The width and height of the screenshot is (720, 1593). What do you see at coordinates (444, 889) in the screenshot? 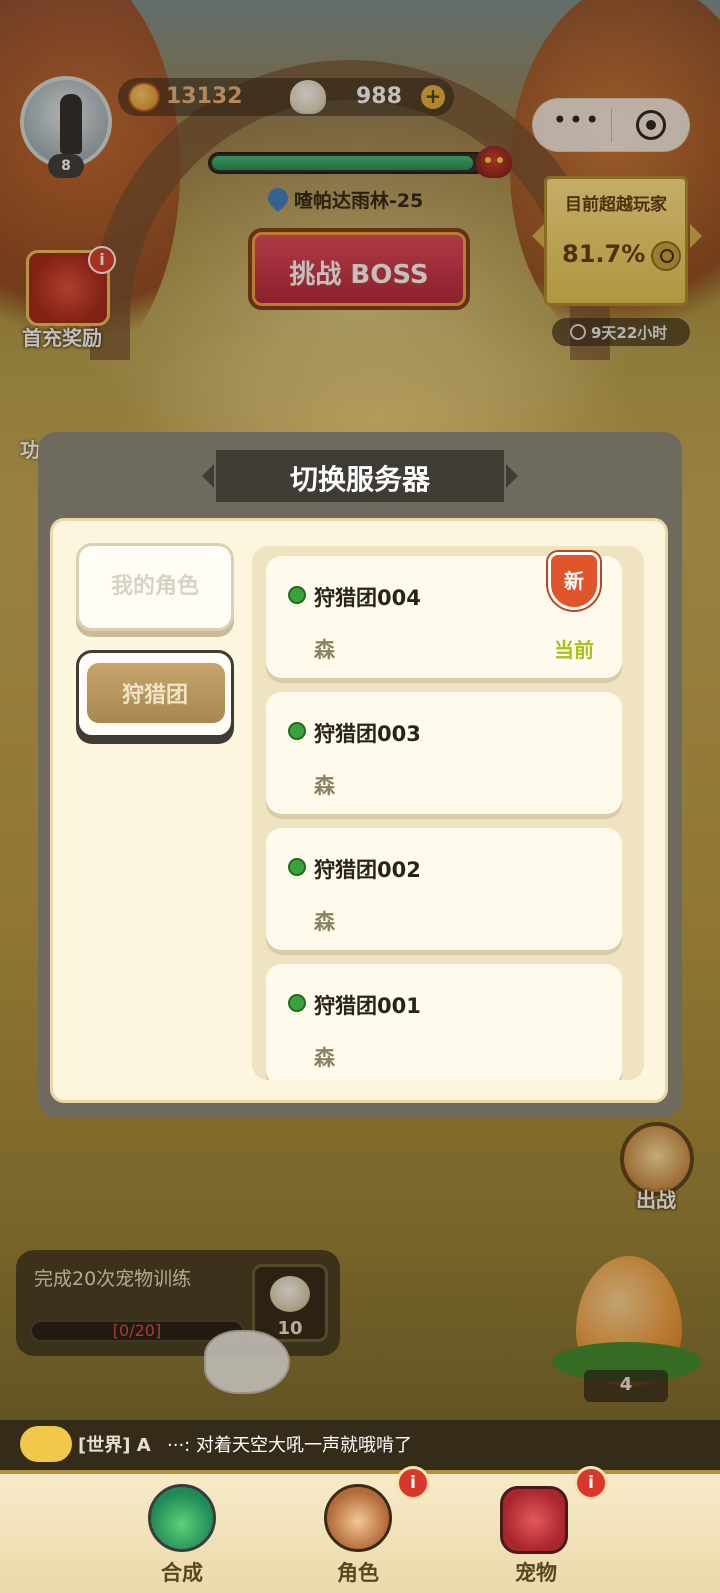
I see `server-card: 狩猎团002 森` at bounding box center [444, 889].